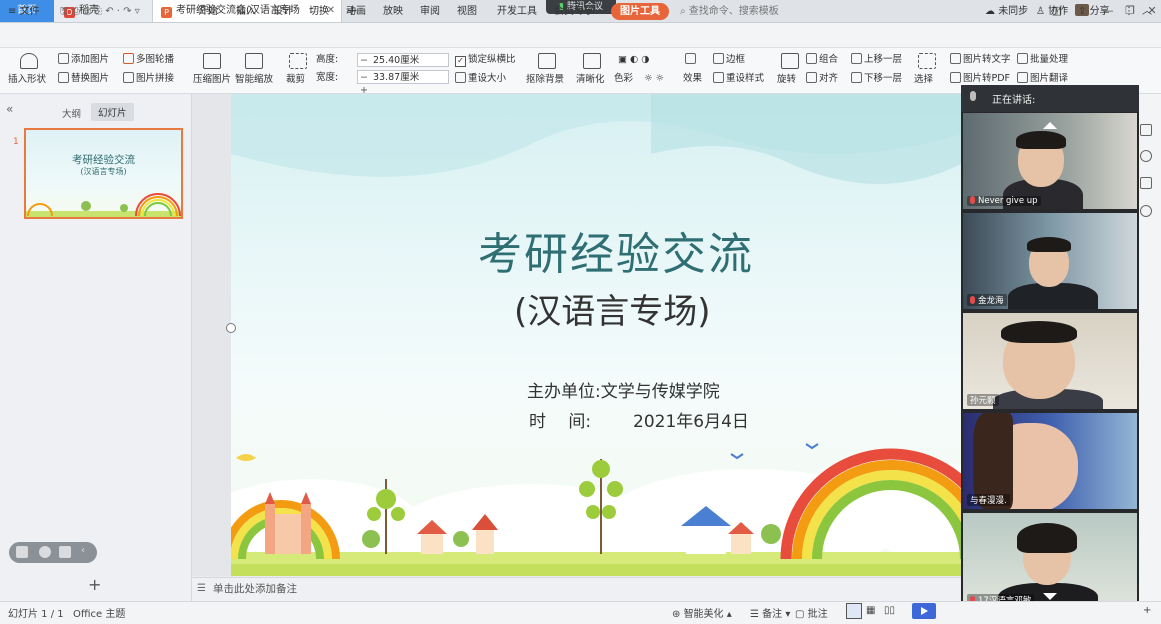 Image resolution: width=1161 pixels, height=624 pixels. I want to click on sharpen-button: 清晰化, so click(590, 80).